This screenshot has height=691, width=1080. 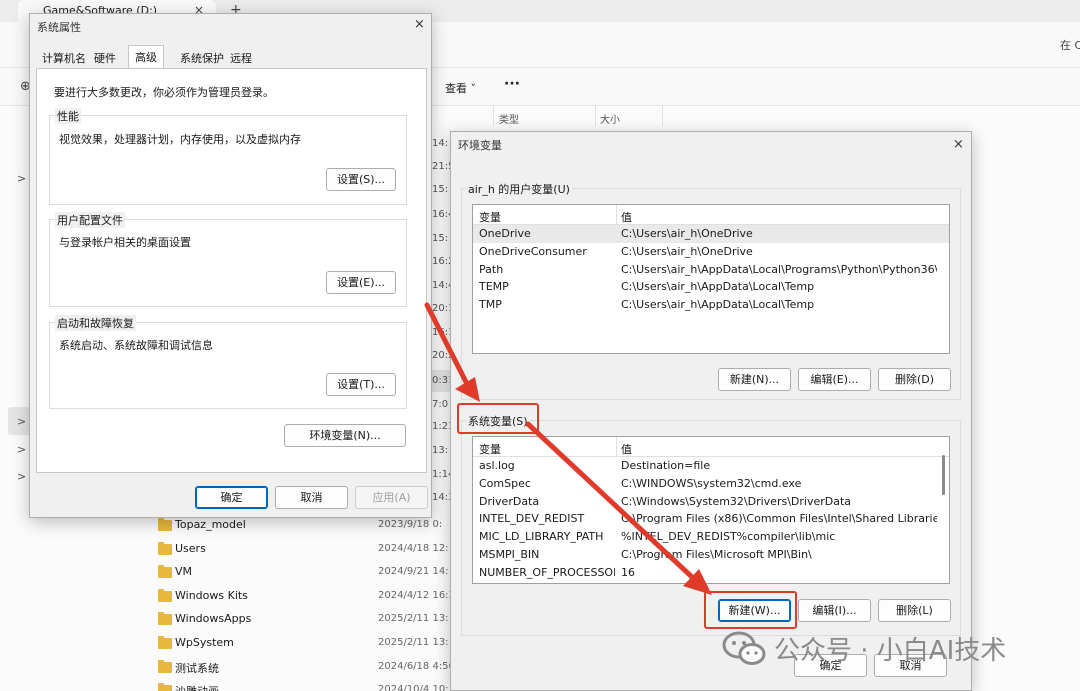 What do you see at coordinates (413, 687) in the screenshot?
I see `file-date: 2024/10/4 10:` at bounding box center [413, 687].